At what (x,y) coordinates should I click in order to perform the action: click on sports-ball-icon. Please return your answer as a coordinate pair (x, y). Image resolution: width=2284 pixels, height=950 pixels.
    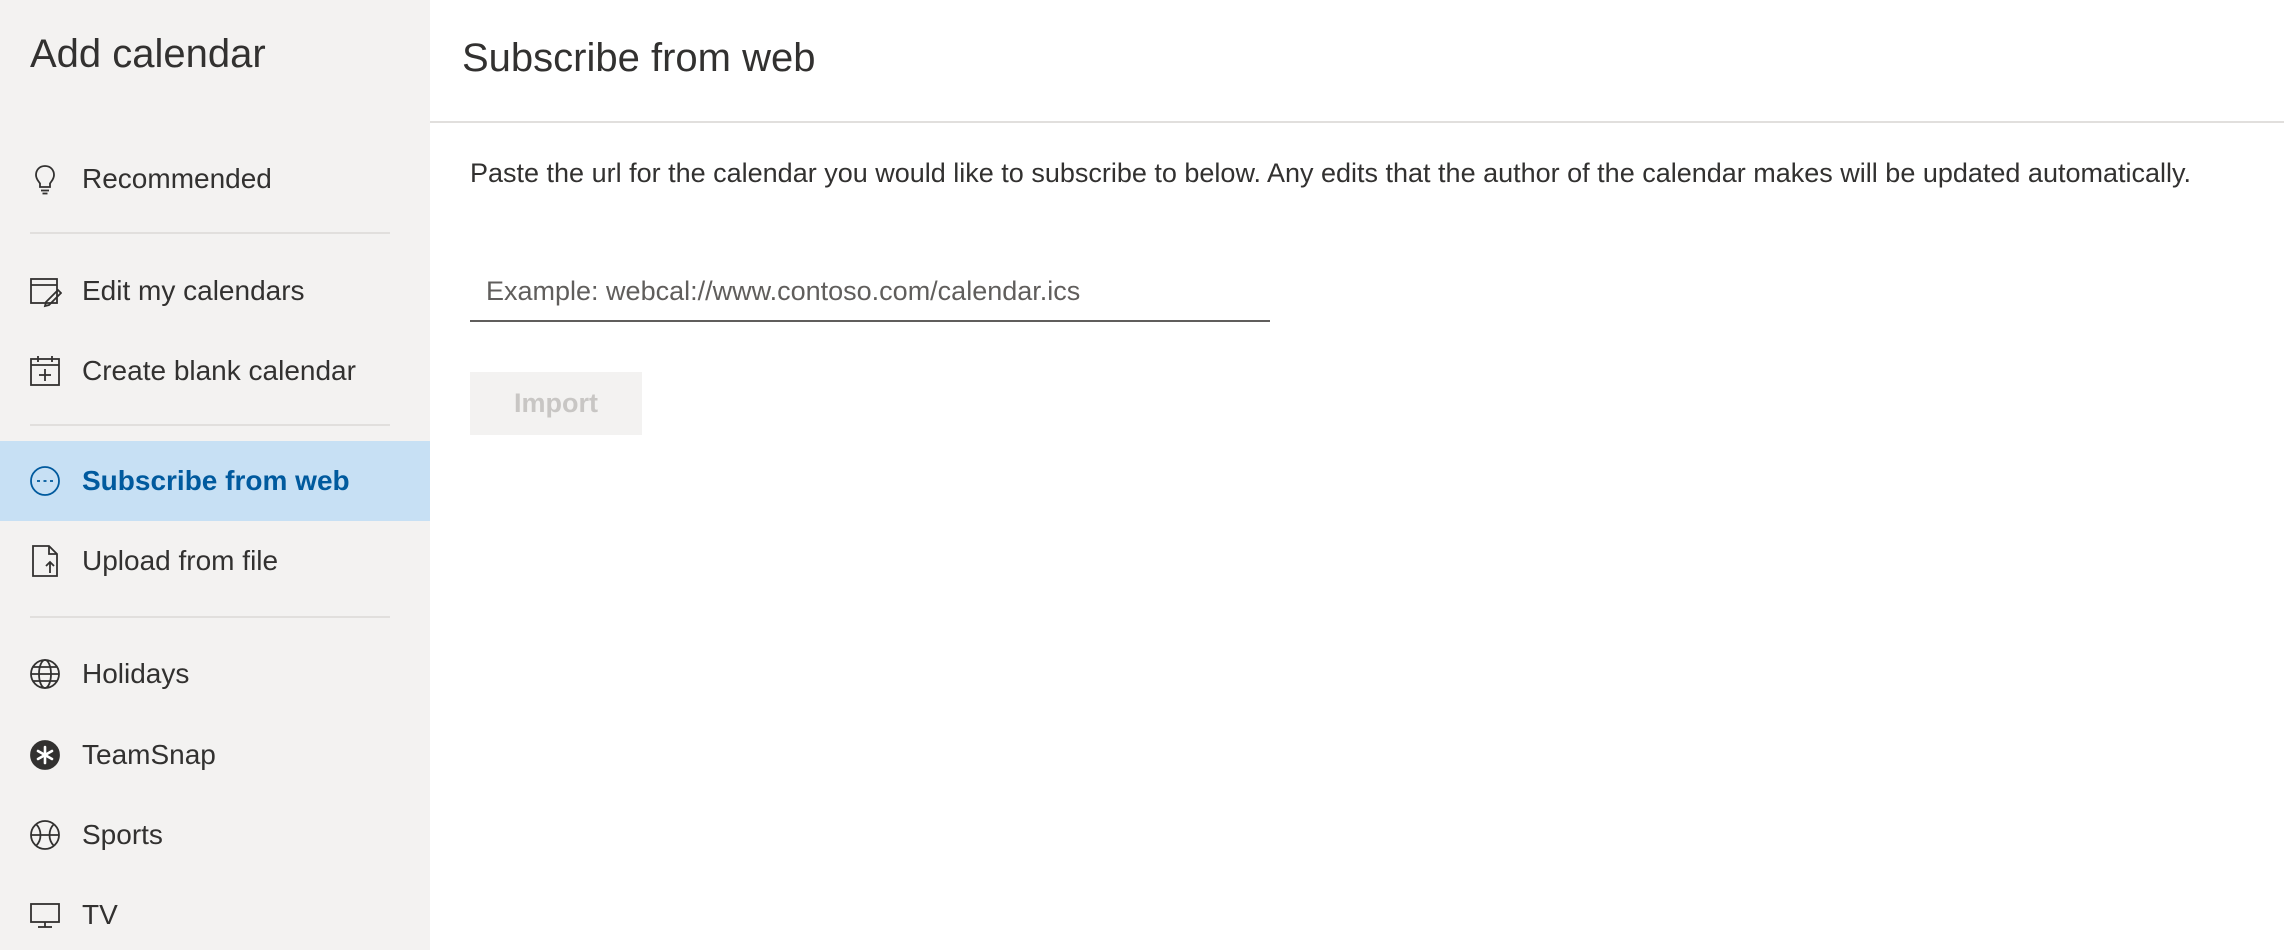
    Looking at the image, I should click on (45, 835).